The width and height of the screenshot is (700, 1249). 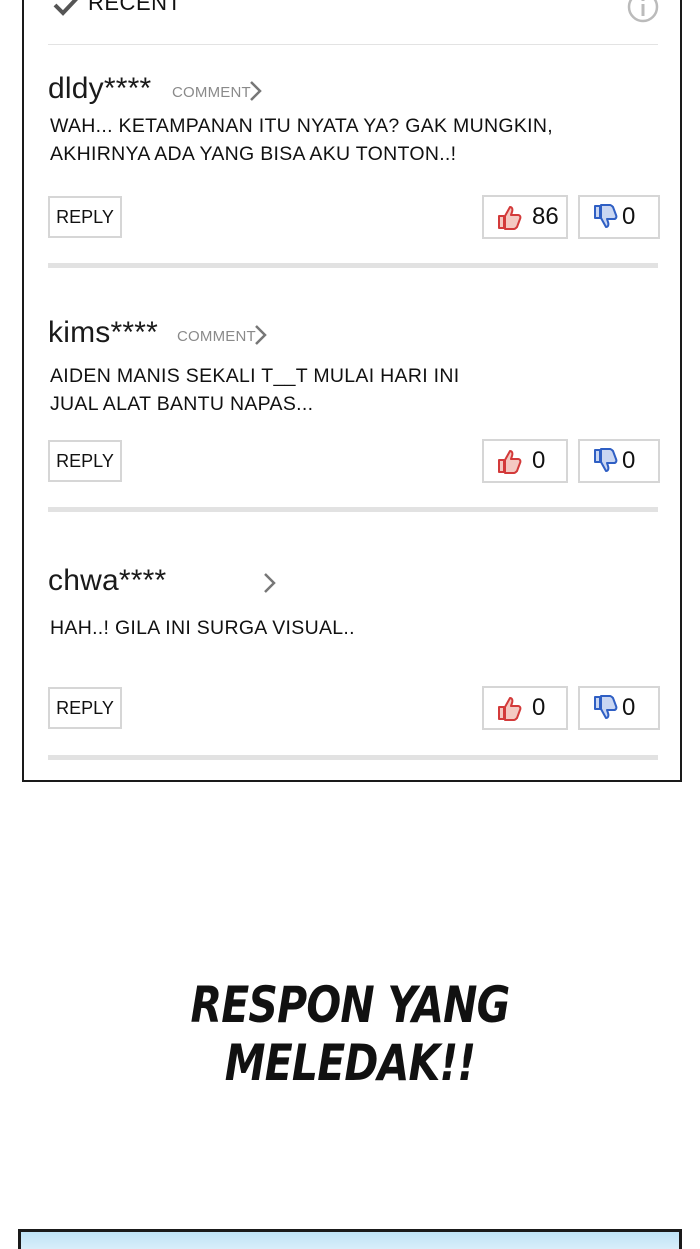 I want to click on sort-recent-label: RECENT, so click(x=134, y=8).